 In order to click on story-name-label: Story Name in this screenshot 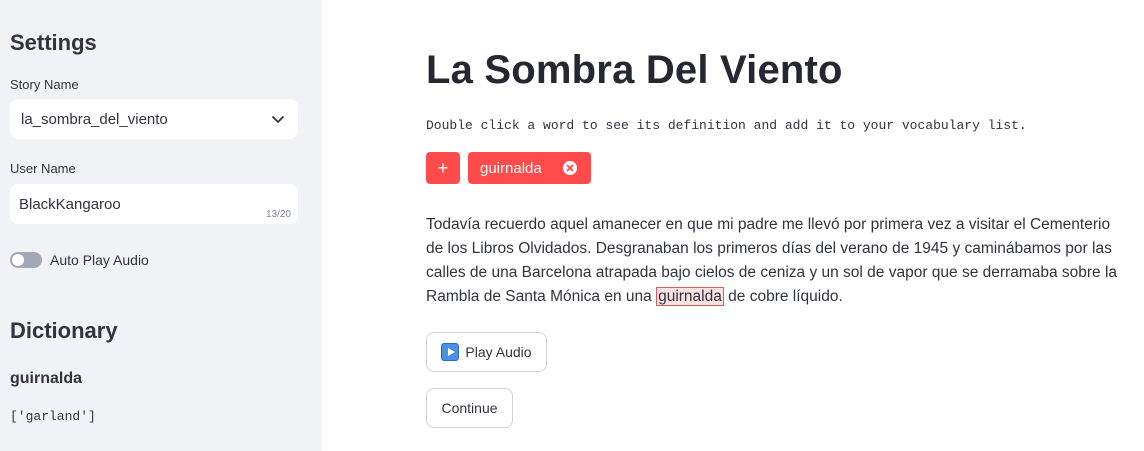, I will do `click(44, 84)`.